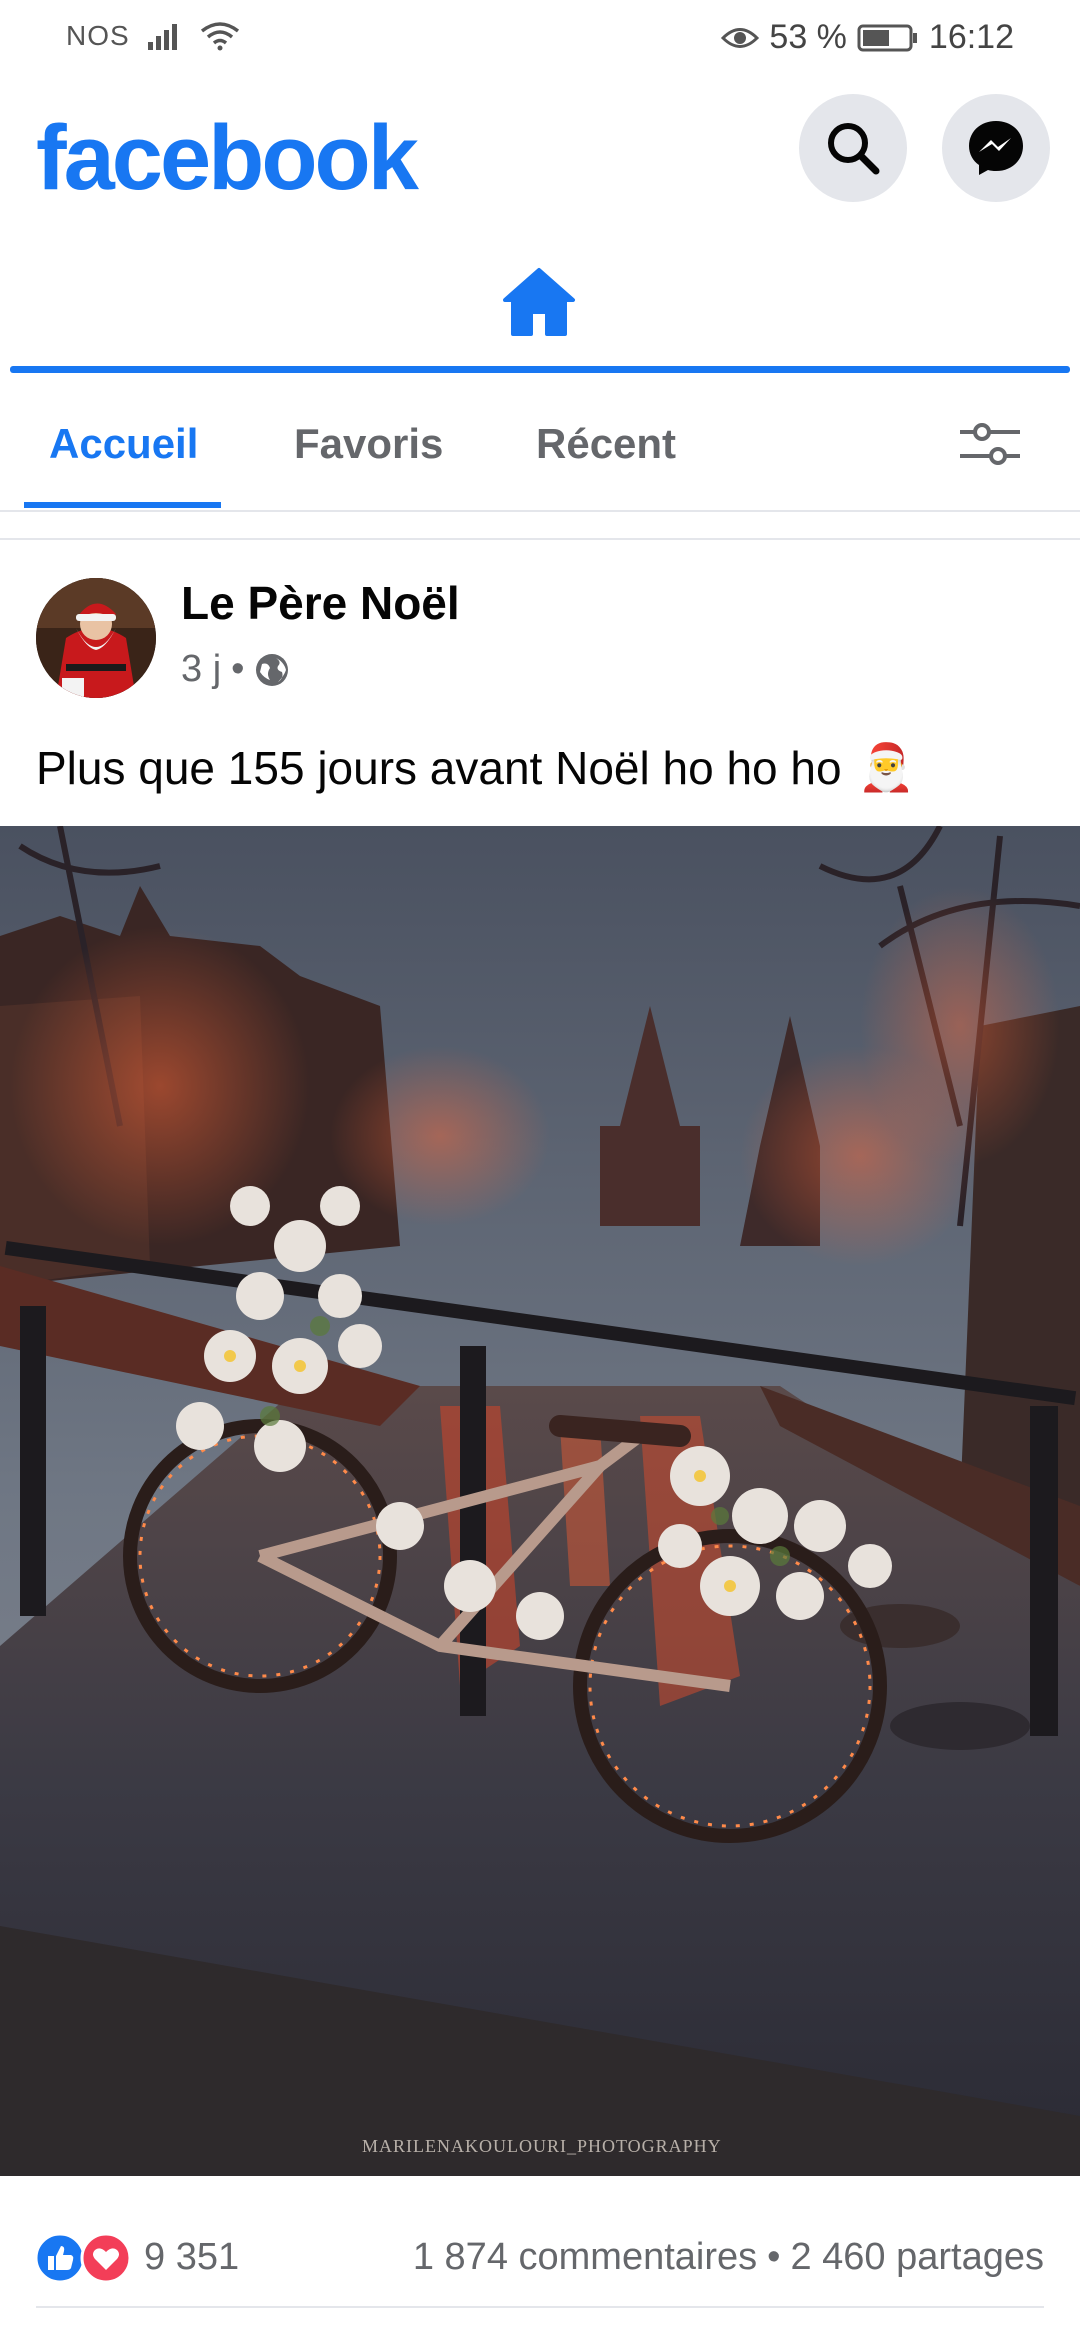  I want to click on tab-accueil: Accueil, so click(123, 444).